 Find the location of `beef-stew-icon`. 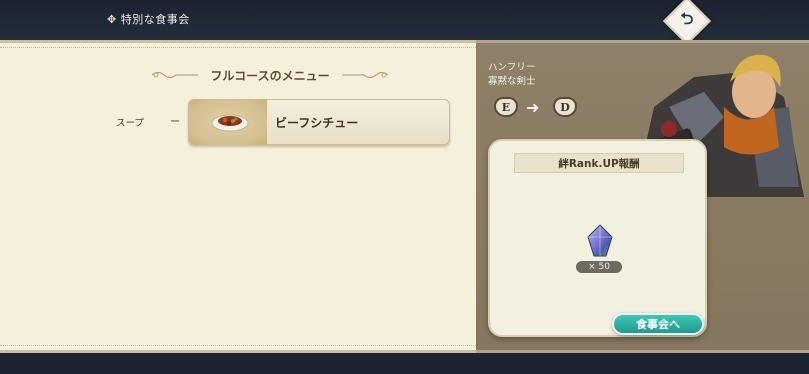

beef-stew-icon is located at coordinates (230, 123).